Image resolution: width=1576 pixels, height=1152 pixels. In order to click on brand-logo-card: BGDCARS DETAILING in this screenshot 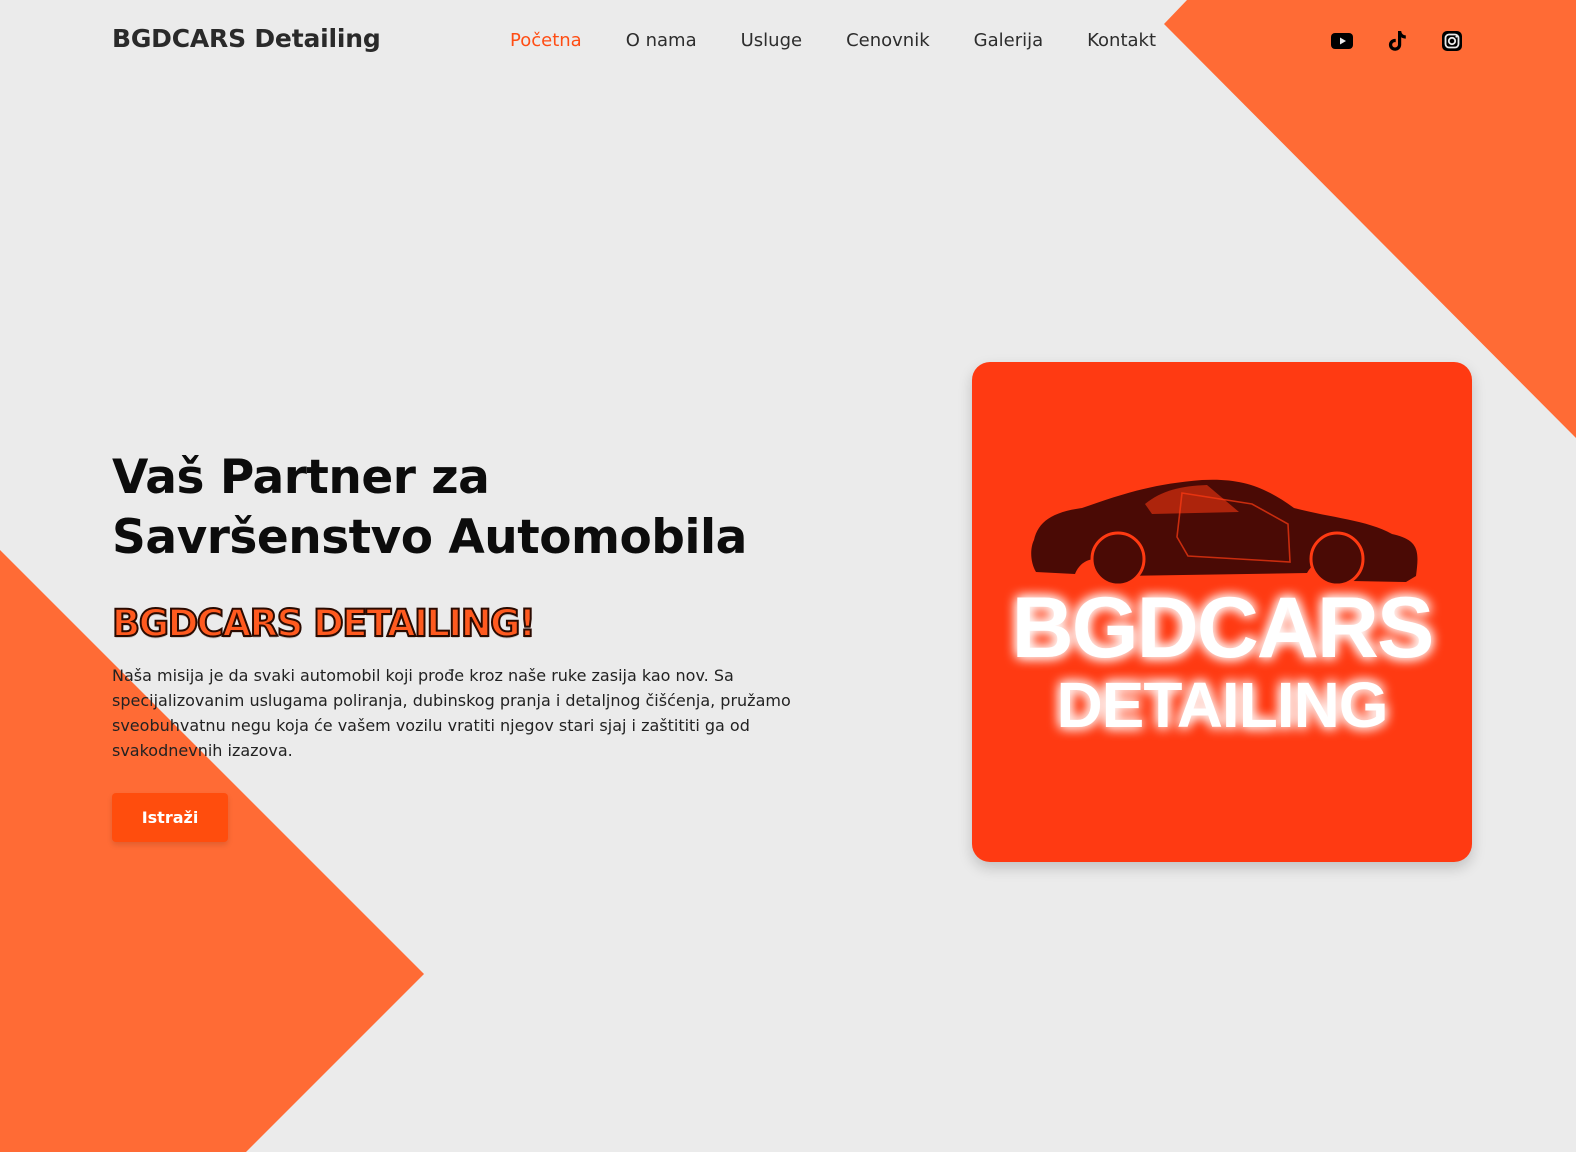, I will do `click(1222, 612)`.